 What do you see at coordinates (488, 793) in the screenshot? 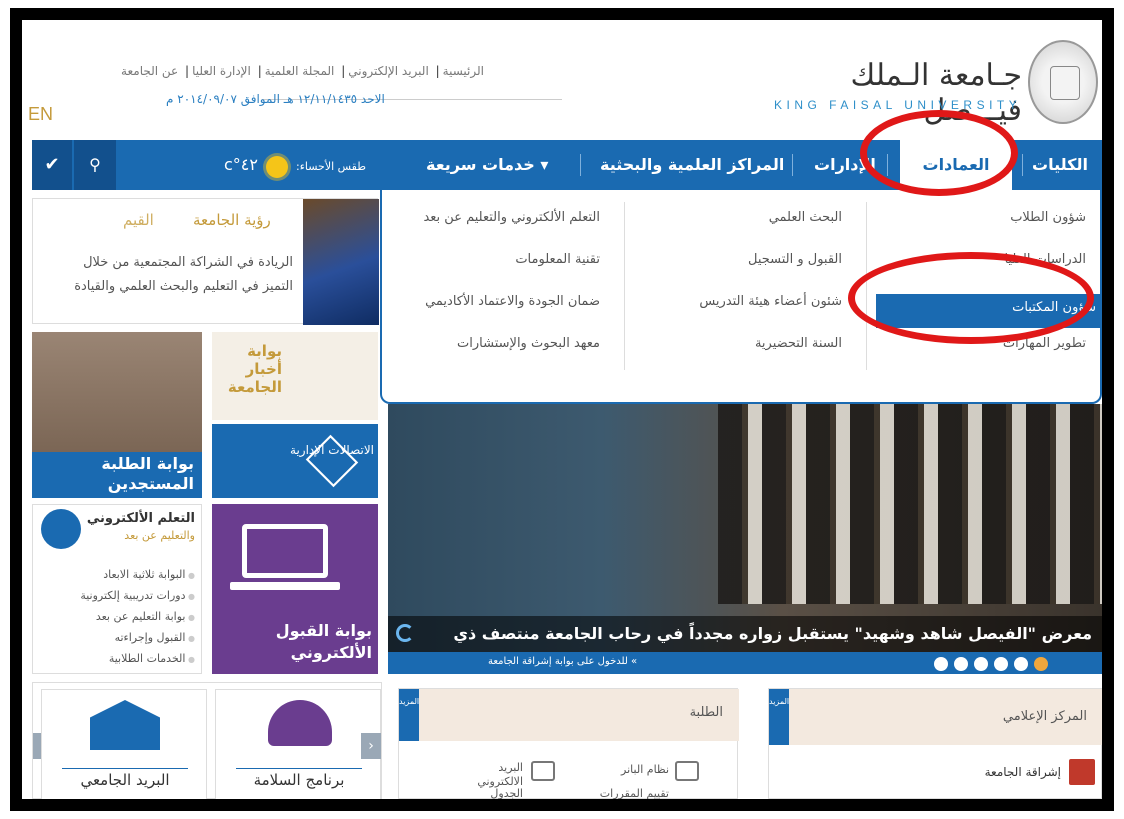
I see `student-link-schedule: الجدول` at bounding box center [488, 793].